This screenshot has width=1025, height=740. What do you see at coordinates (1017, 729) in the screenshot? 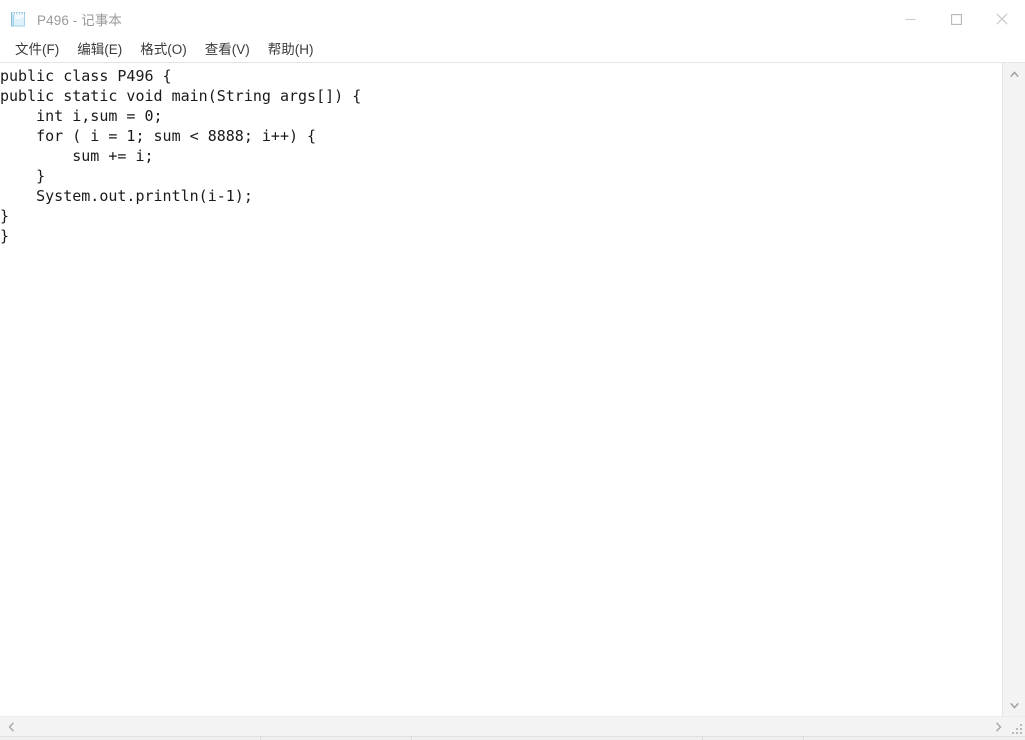
I see `resize-grip-icon` at bounding box center [1017, 729].